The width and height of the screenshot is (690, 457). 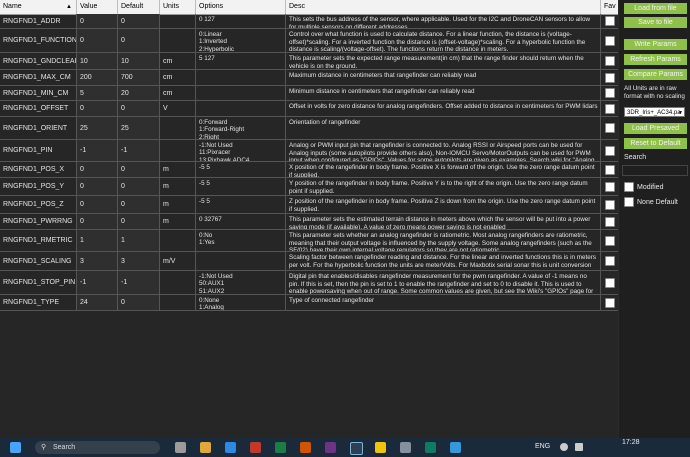 I want to click on windows-start-icon, so click(x=15, y=447).